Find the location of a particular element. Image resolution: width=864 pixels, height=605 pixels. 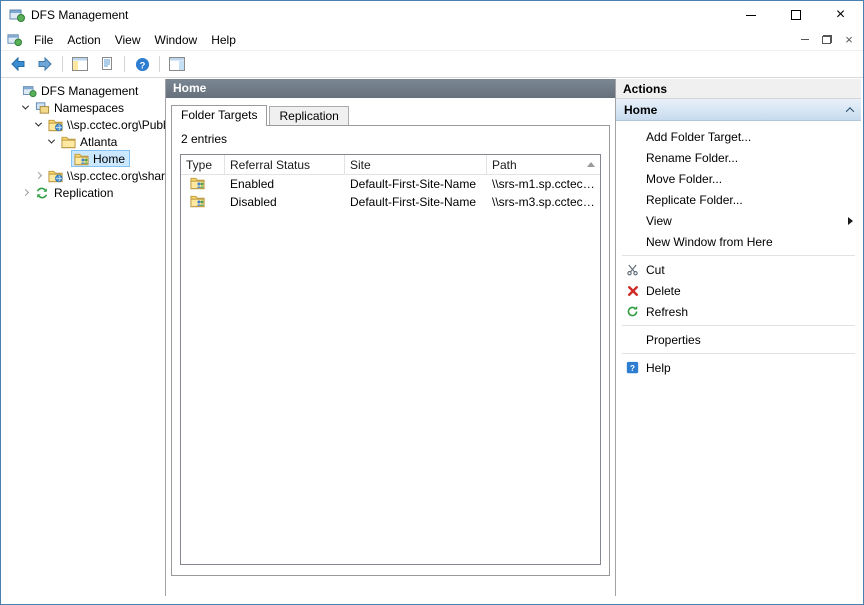

tab-folder-targets: Folder Targets is located at coordinates (219, 115).